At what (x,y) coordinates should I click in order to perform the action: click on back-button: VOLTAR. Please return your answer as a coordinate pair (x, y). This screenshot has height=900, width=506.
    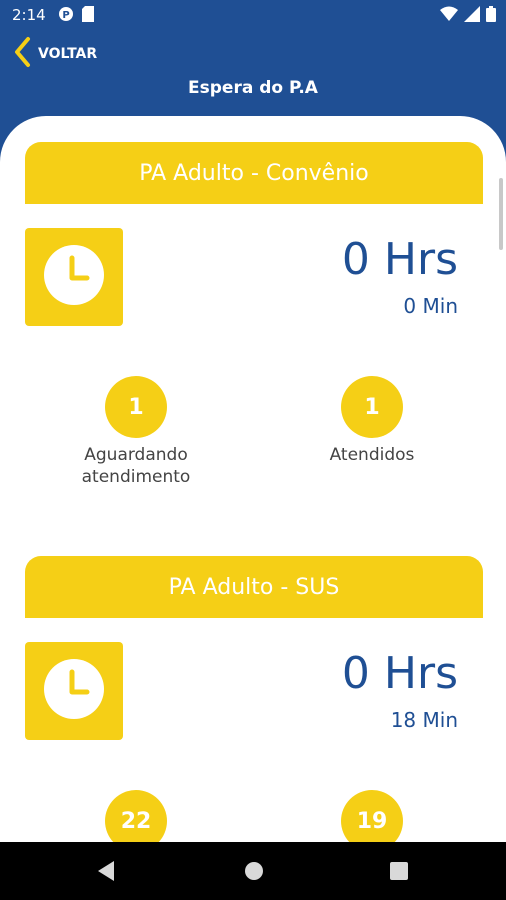
    Looking at the image, I should click on (55, 54).